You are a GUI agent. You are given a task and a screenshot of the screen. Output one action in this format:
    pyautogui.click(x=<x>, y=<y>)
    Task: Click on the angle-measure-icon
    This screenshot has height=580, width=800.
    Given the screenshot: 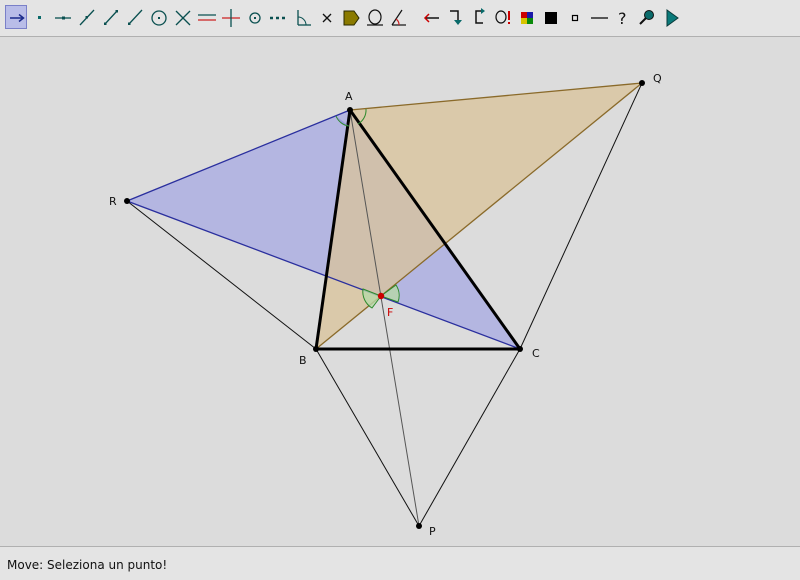 What is the action you would take?
    pyautogui.click(x=399, y=17)
    